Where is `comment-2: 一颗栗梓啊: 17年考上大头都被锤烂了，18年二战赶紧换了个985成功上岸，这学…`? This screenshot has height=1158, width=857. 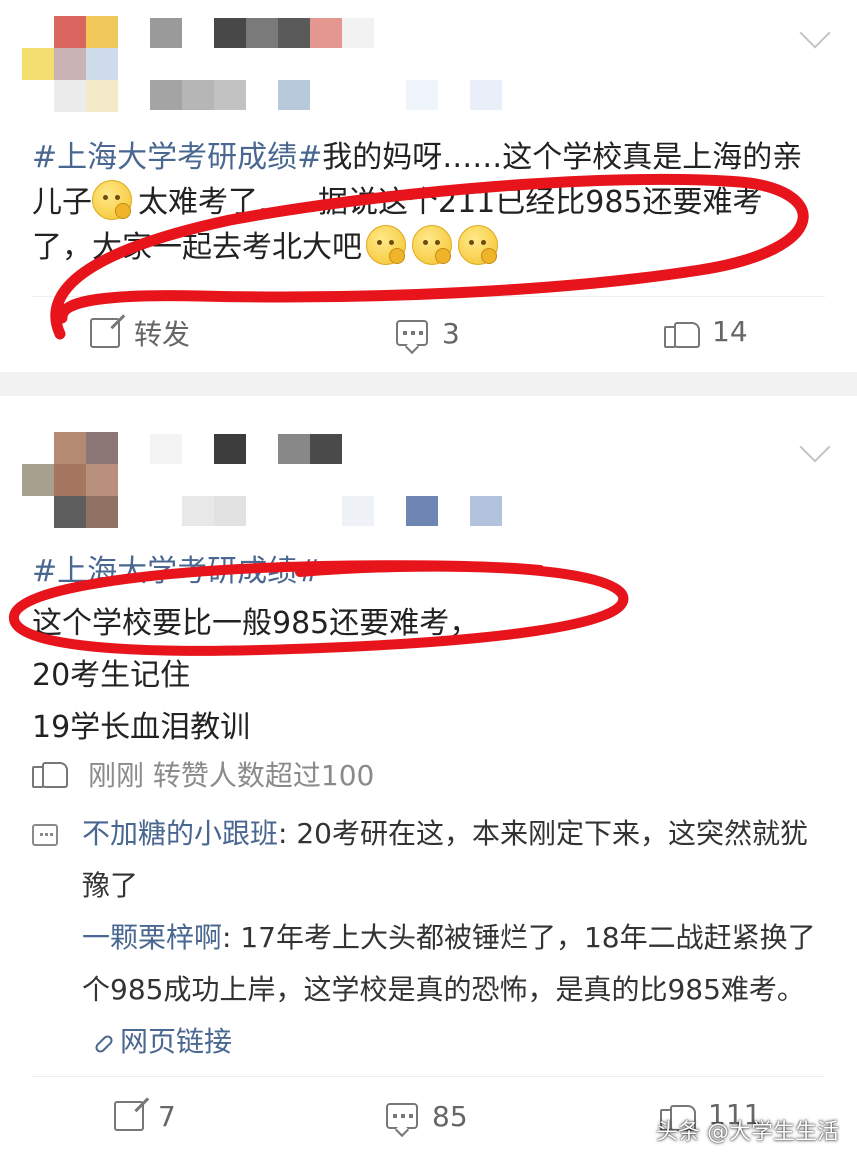 comment-2: 一颗栗梓啊: 17年考上大头都被锤烂了，18年二战赶紧换了个985成功上岸，这学… is located at coordinates (452, 990).